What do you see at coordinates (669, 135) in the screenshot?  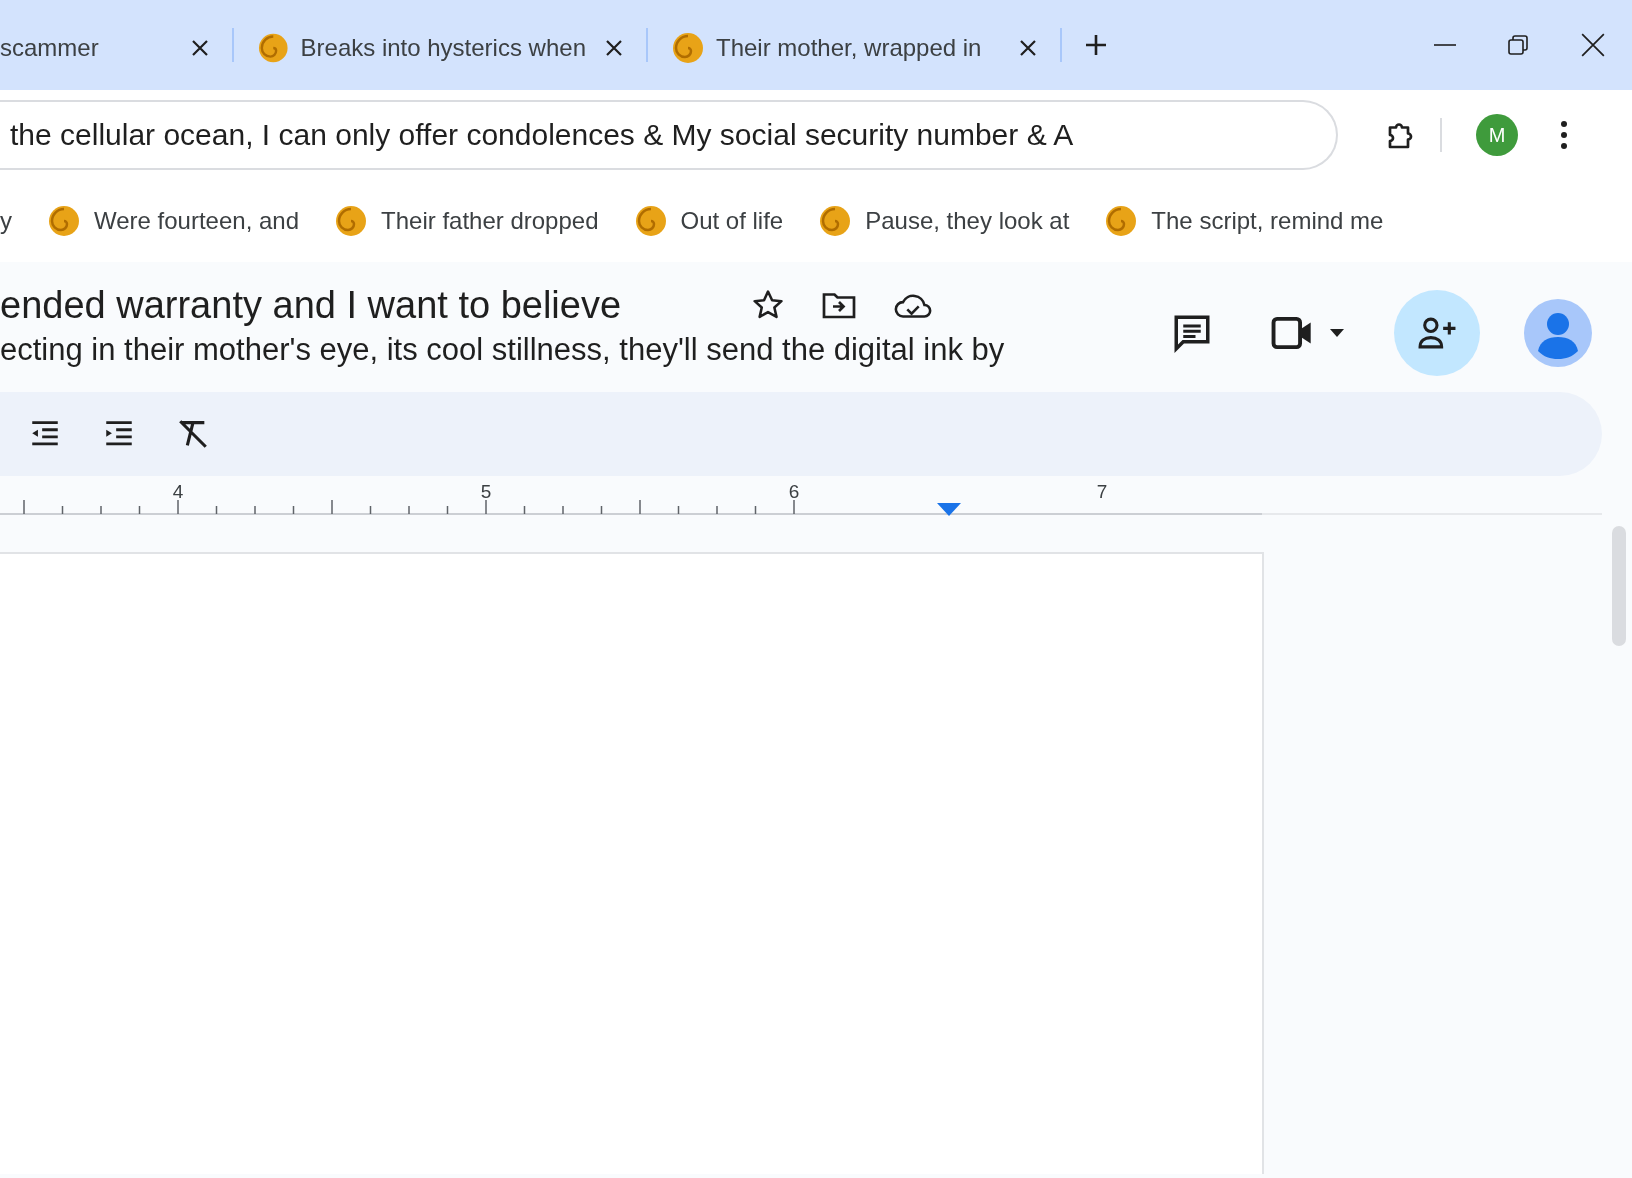 I see `address-bar: the cellular ocean, I can only offer condolences & My social security number & A` at bounding box center [669, 135].